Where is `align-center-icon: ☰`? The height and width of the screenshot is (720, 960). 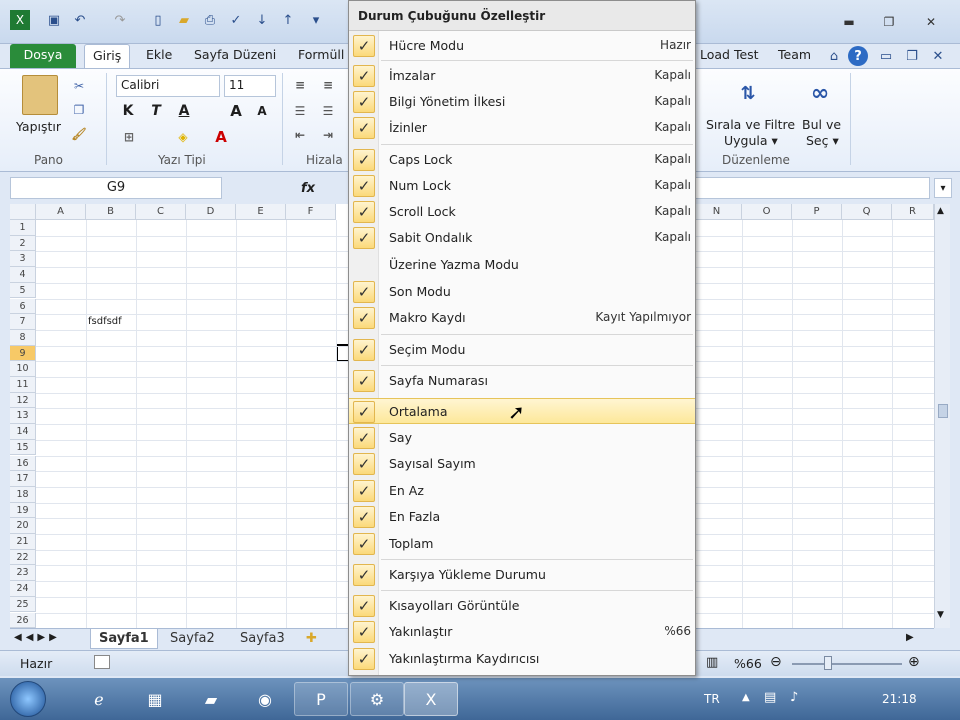
align-center-icon: ☰ is located at coordinates (328, 111).